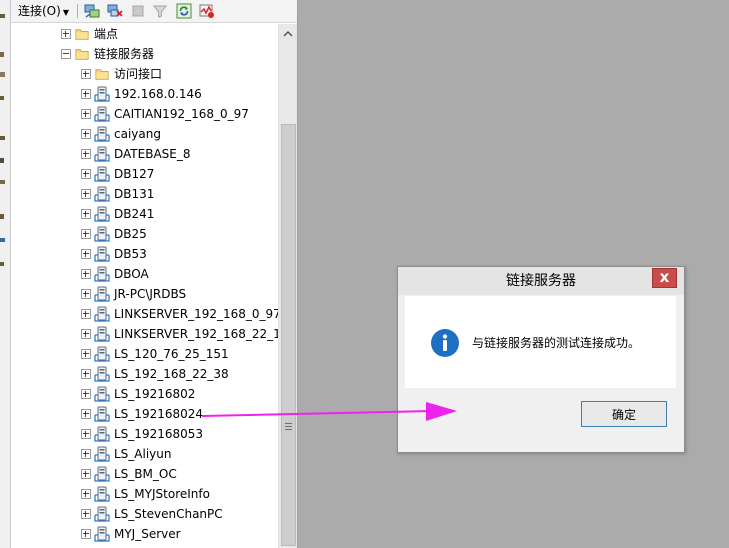 The image size is (729, 548). I want to click on tree-node-label: LINKSERVER_192_168_0_97, so click(196, 314).